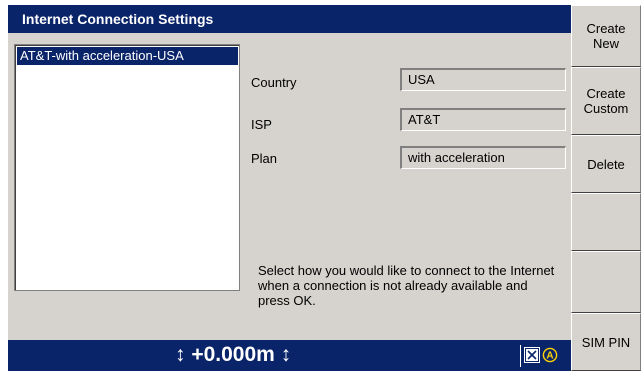  Describe the element at coordinates (264, 158) in the screenshot. I see `plan-label: Plan` at that location.